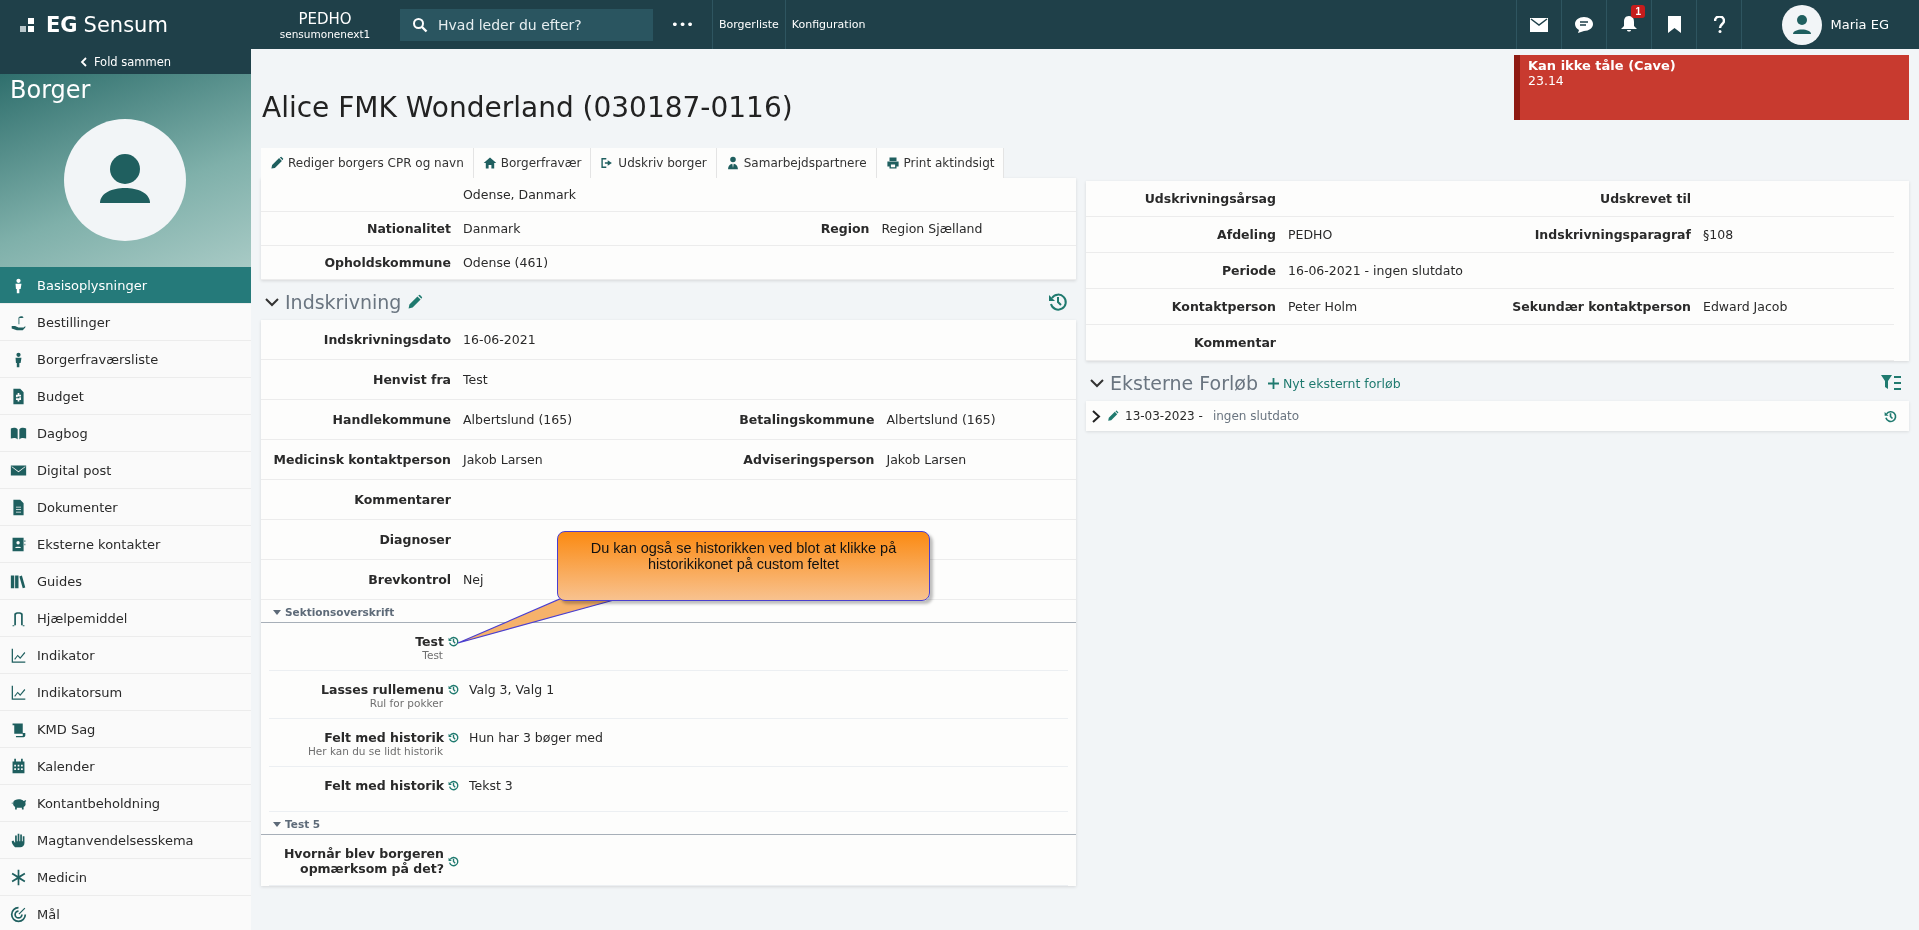 The height and width of the screenshot is (930, 1919). I want to click on chevron-left-icon, so click(83, 61).